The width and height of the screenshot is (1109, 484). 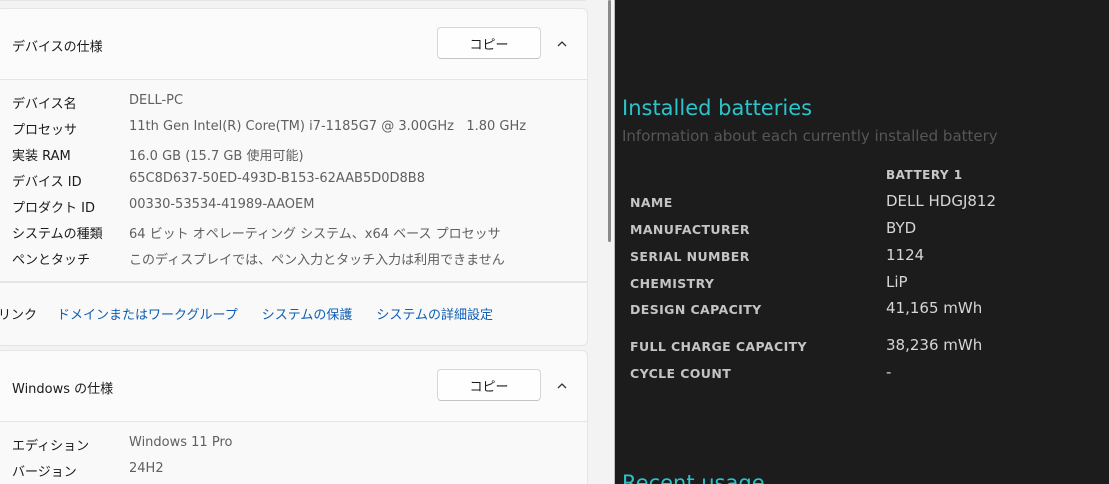 I want to click on spec-value-device-name: DELL-PC, so click(x=156, y=100).